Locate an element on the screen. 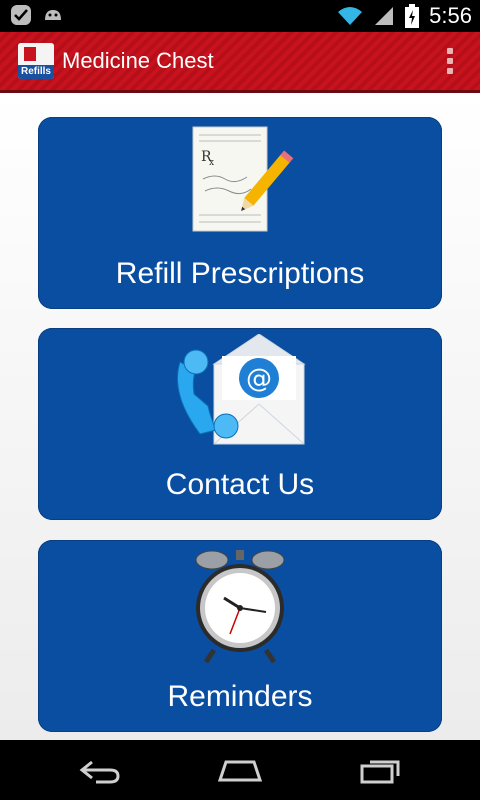 The height and width of the screenshot is (800, 480). prescription-pad-icon: R x is located at coordinates (243, 179).